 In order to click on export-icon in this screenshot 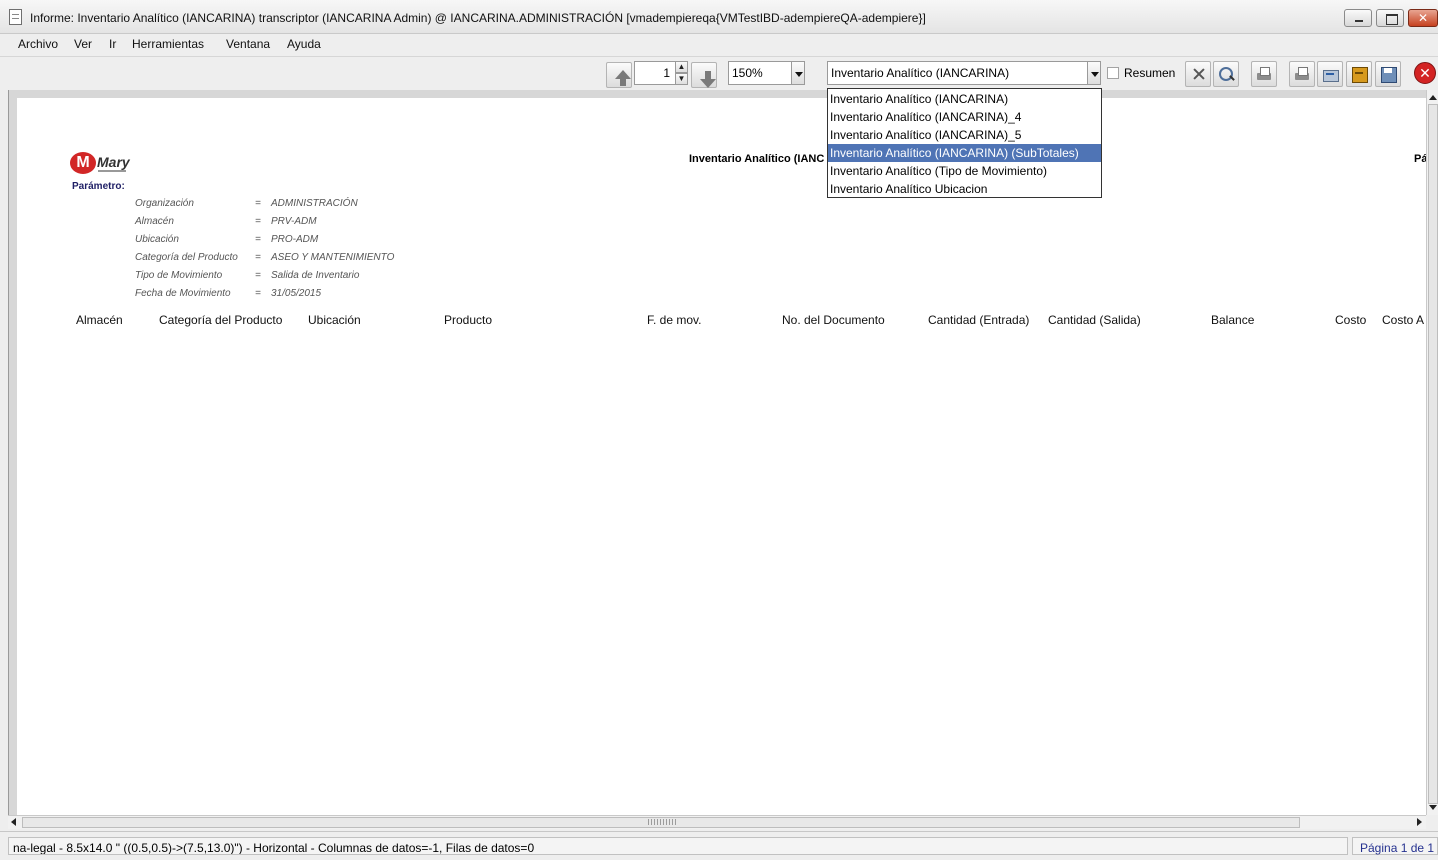, I will do `click(1330, 74)`.